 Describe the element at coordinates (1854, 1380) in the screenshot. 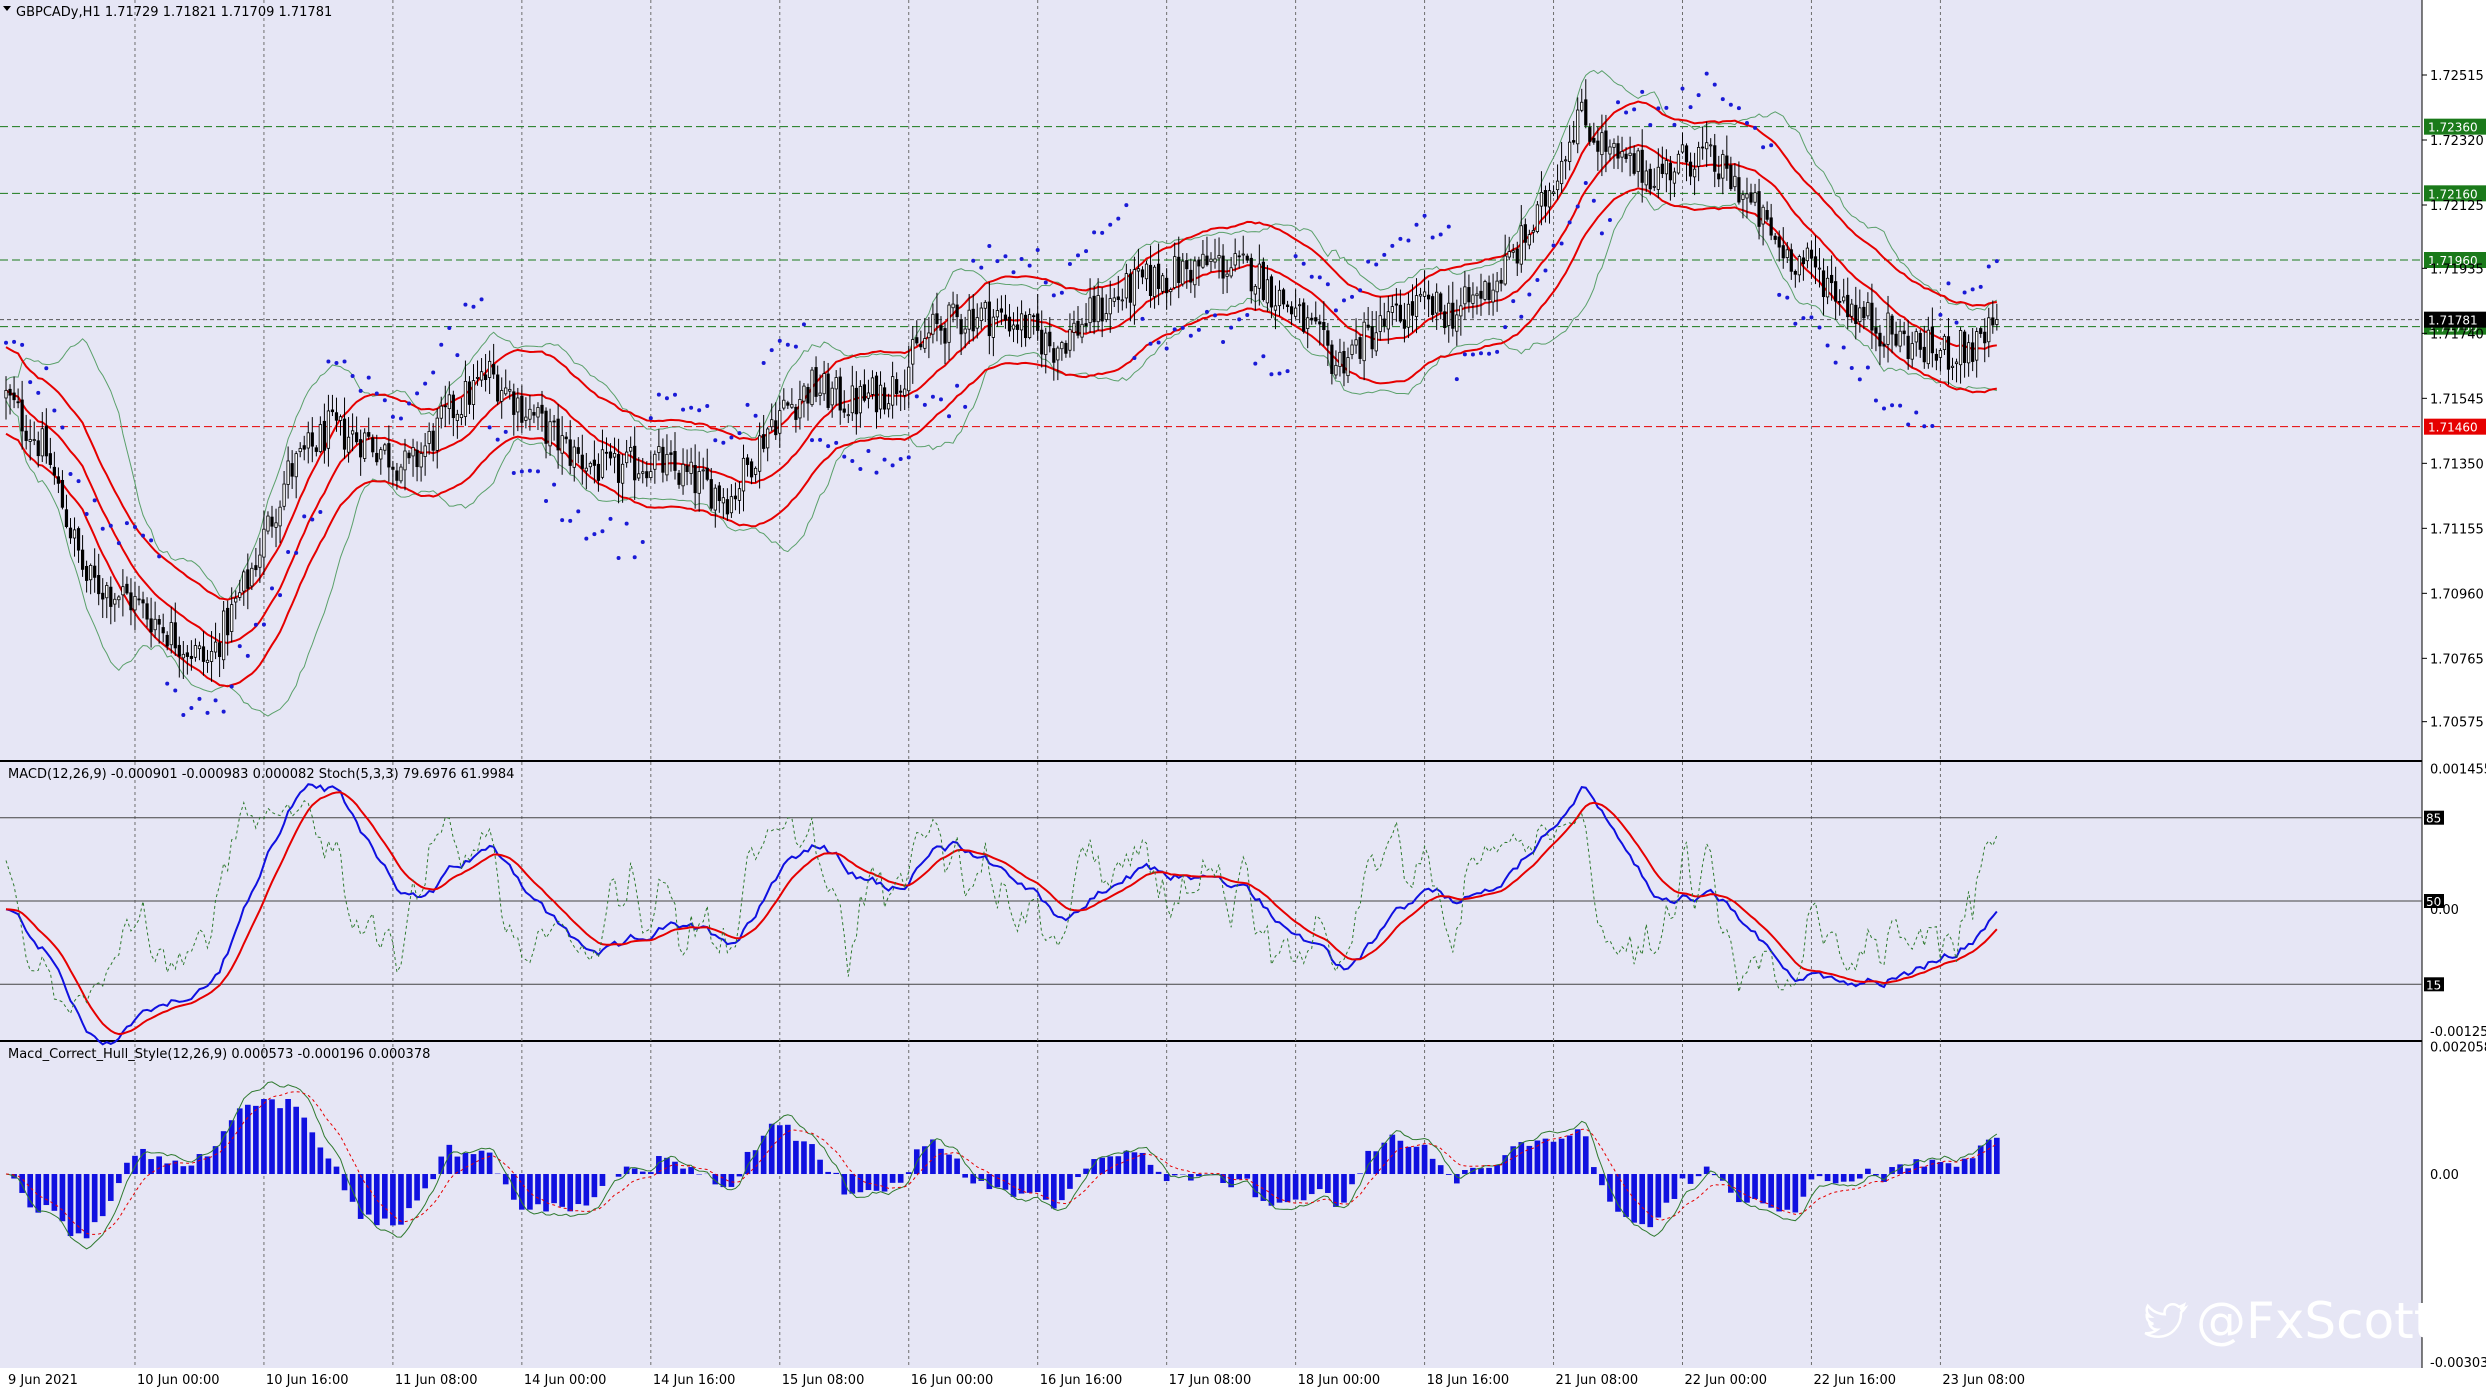

I see `x-tick-label: 22 Jun 16:00` at that location.